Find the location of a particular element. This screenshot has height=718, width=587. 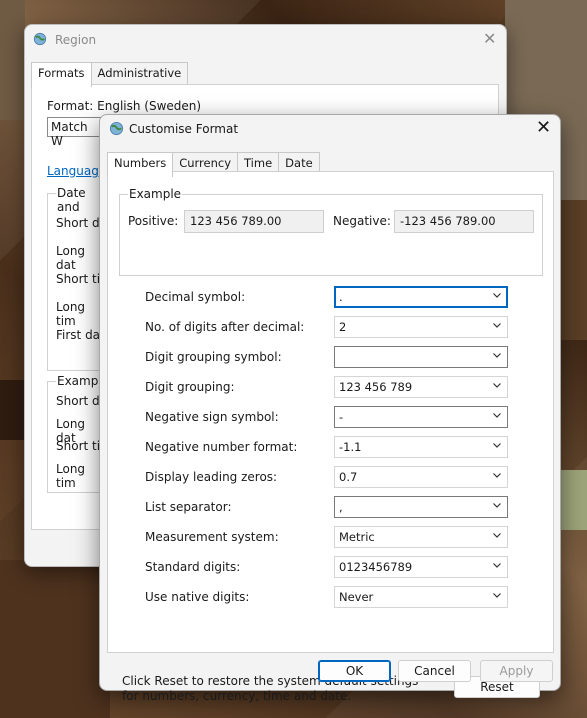

positive-label: Positive: is located at coordinates (153, 221).